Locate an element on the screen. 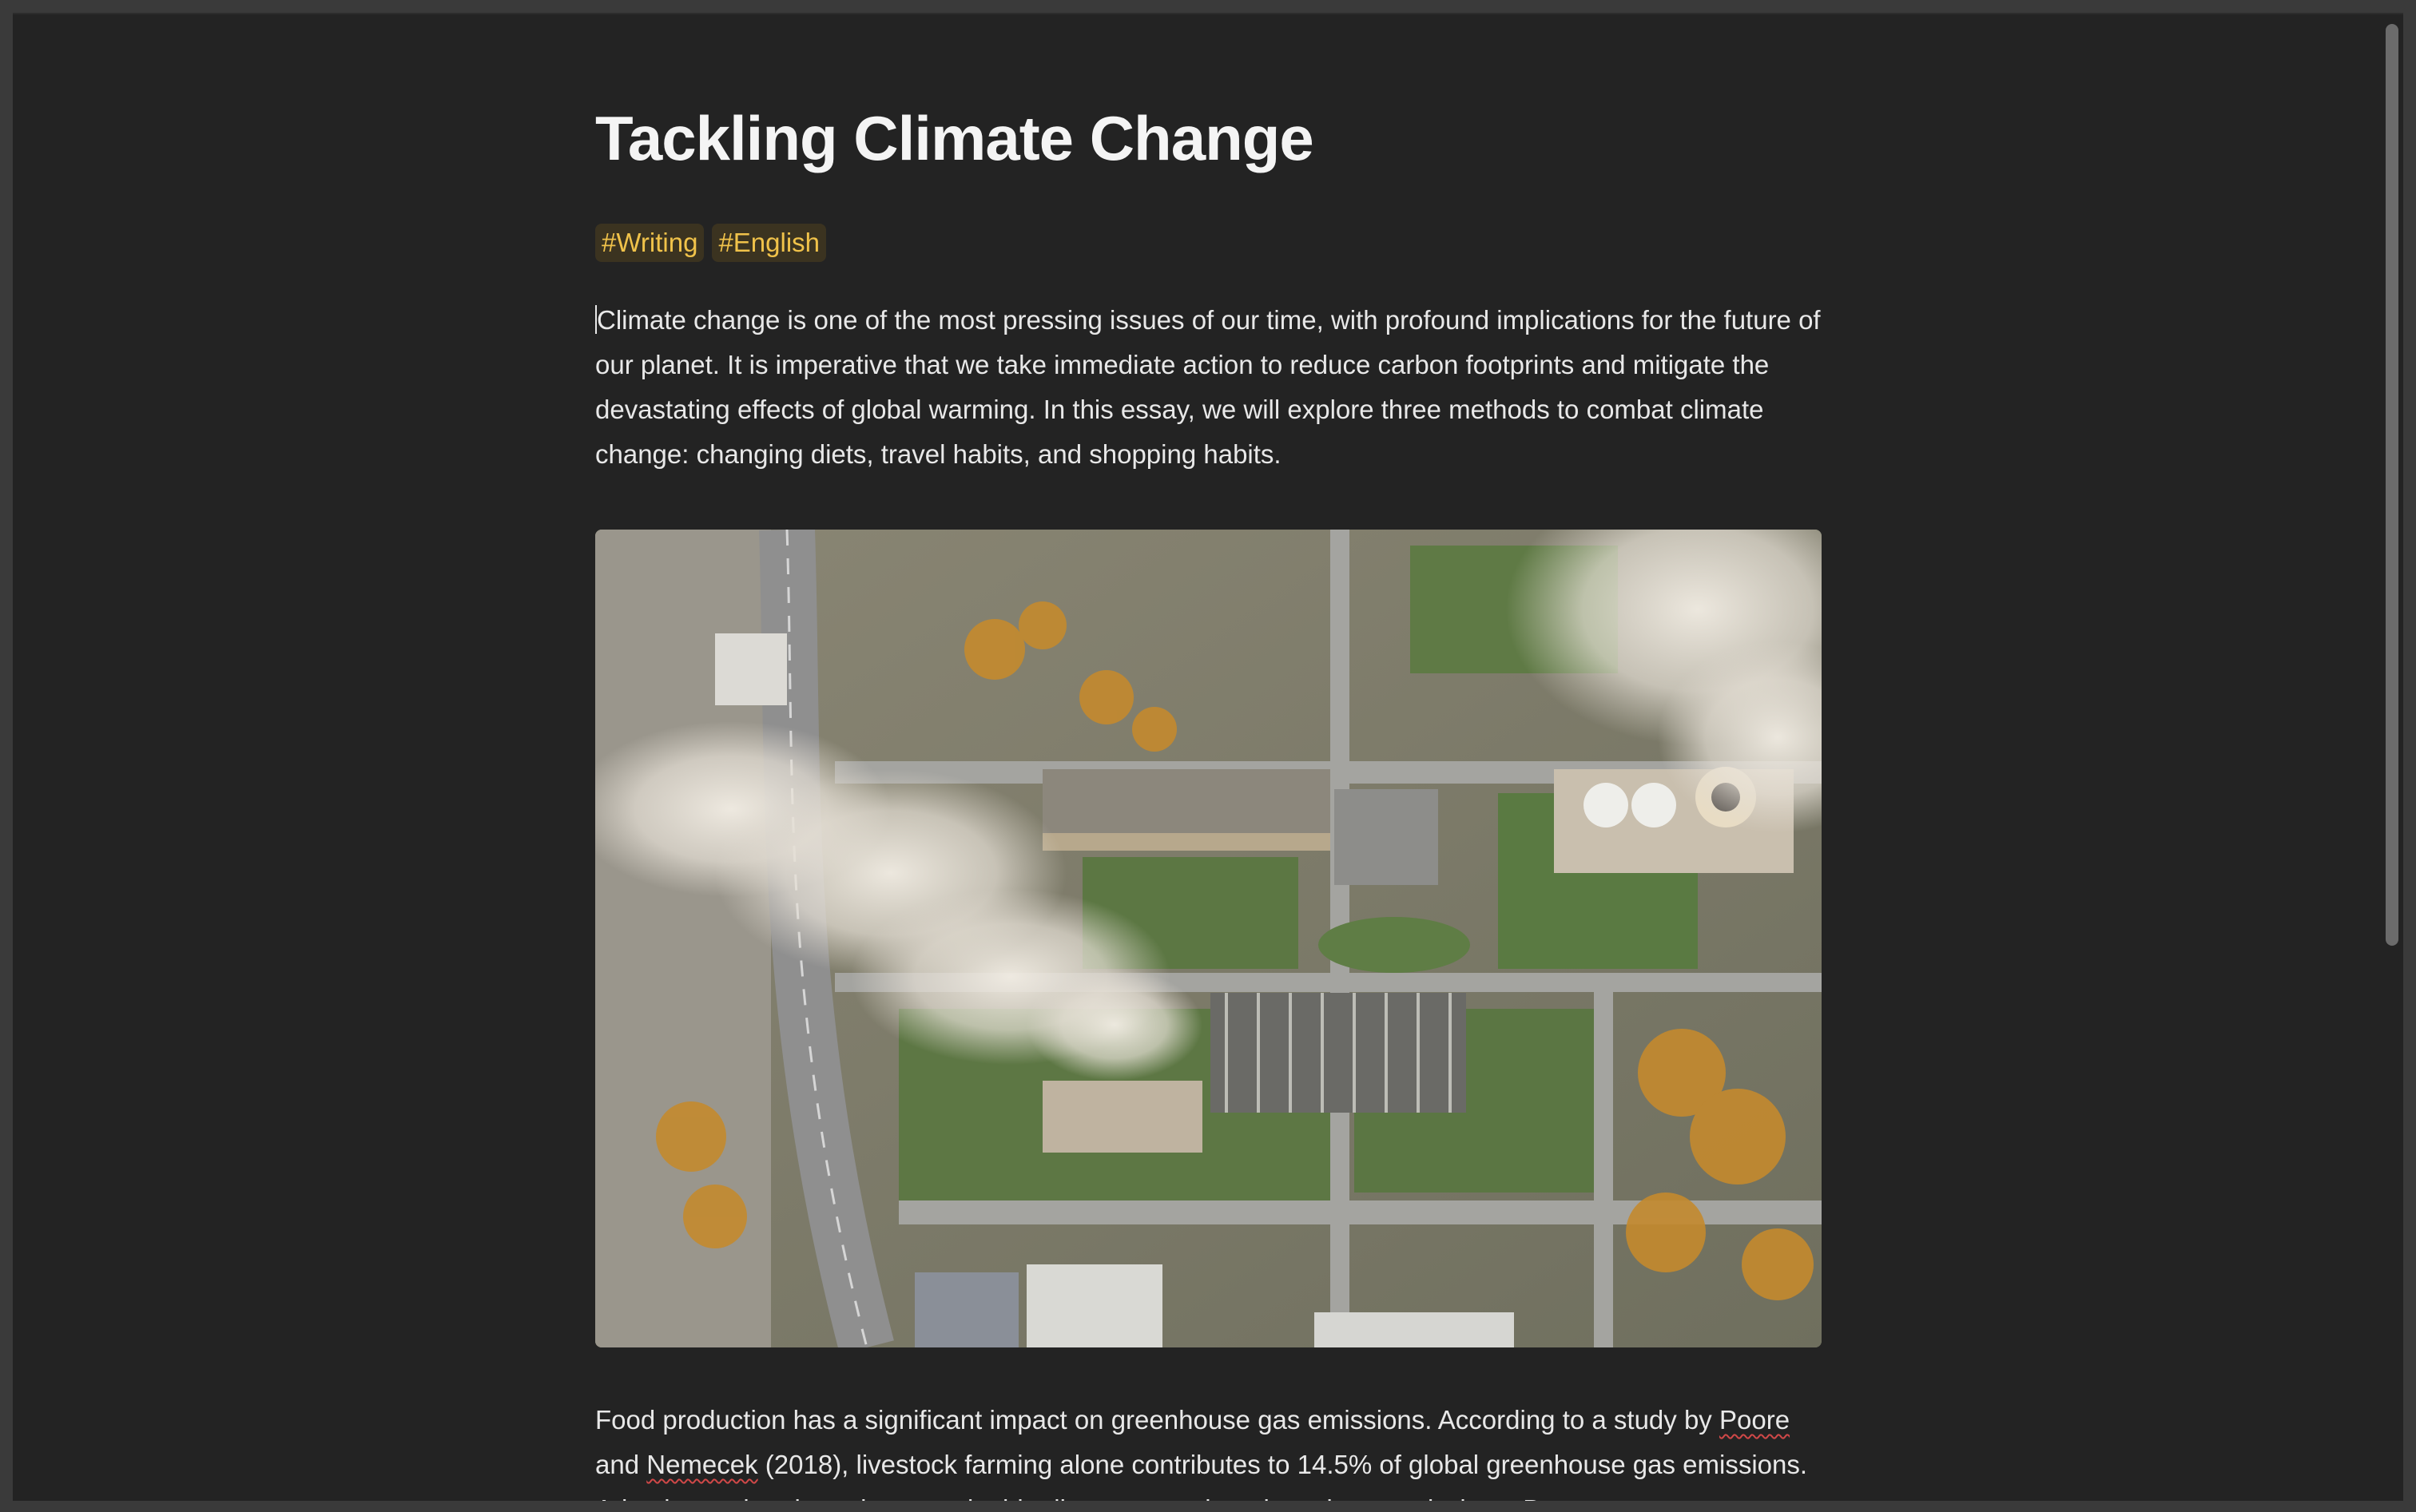 The height and width of the screenshot is (1512, 2416). tag-list: #Writing #English is located at coordinates (711, 243).